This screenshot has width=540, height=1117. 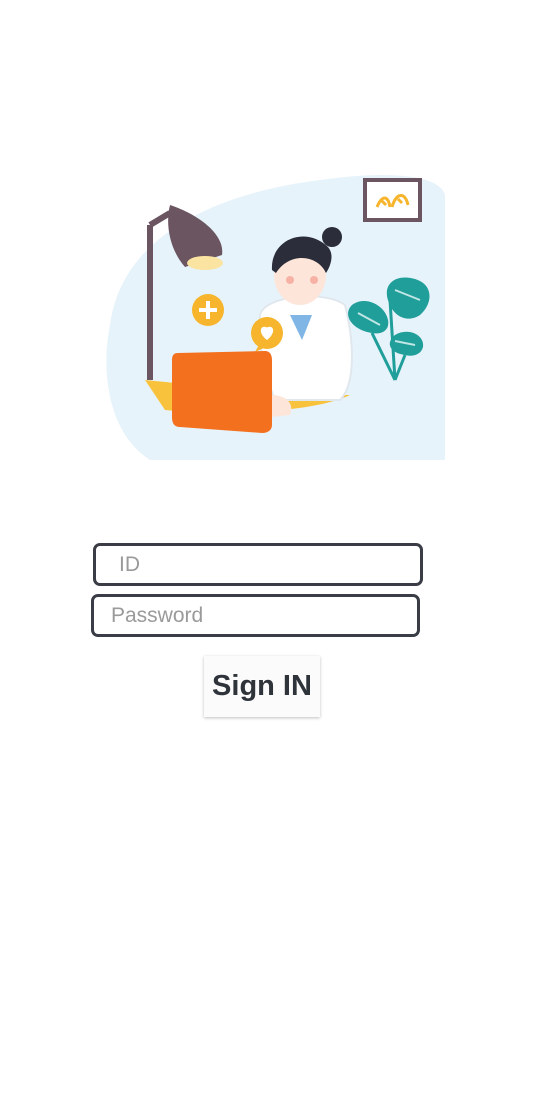 What do you see at coordinates (392, 200) in the screenshot?
I see `picture-frame-icon` at bounding box center [392, 200].